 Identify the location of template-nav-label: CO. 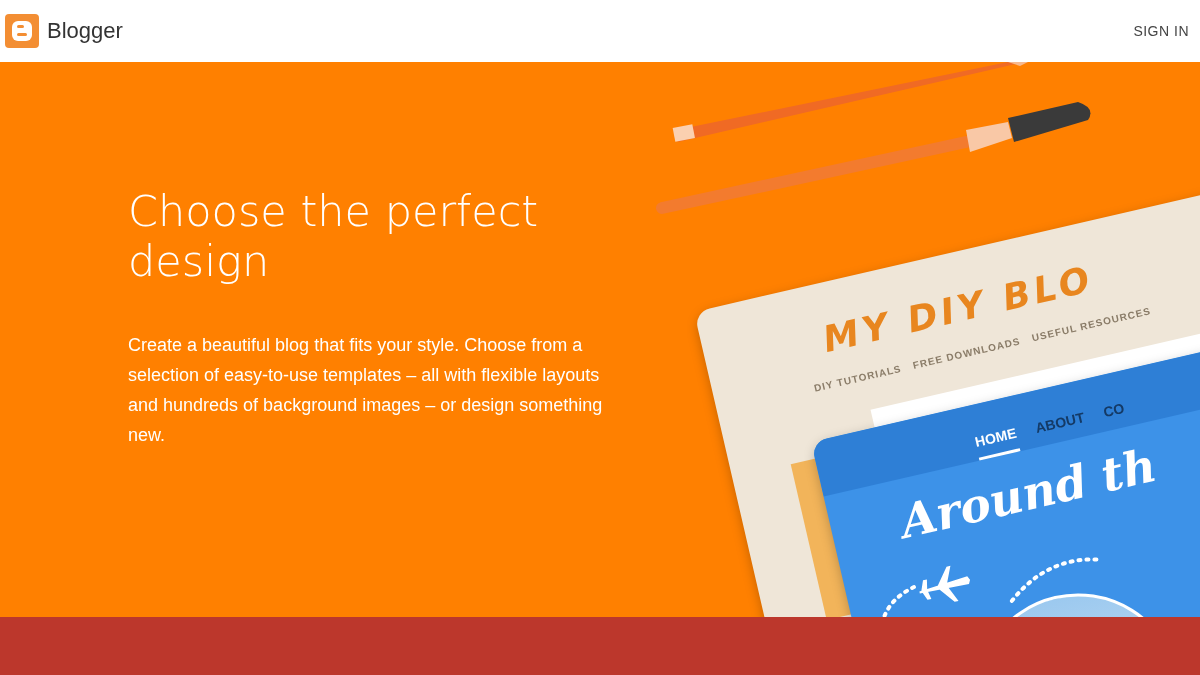
(1114, 411).